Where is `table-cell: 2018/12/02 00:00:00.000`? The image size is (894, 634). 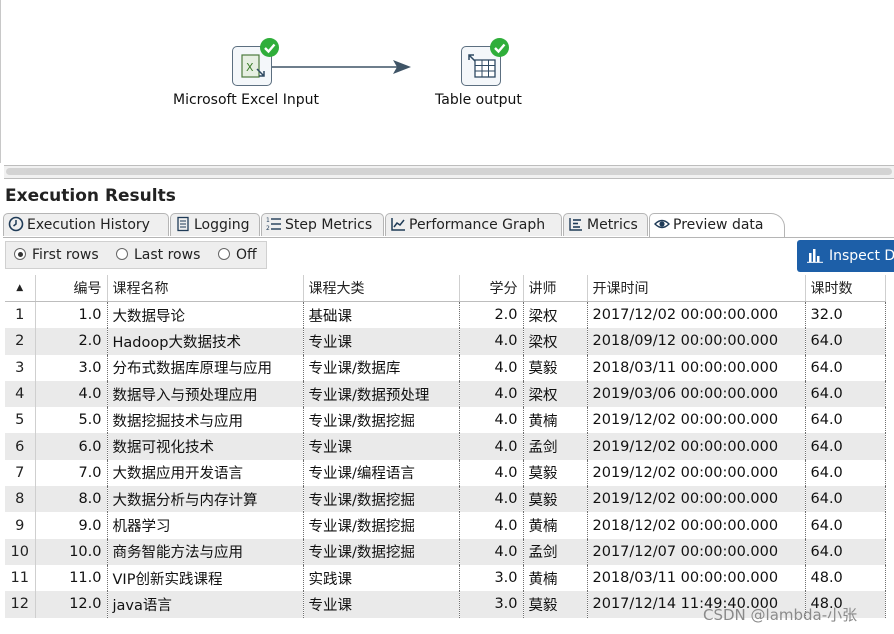
table-cell: 2018/12/02 00:00:00.000 is located at coordinates (696, 525).